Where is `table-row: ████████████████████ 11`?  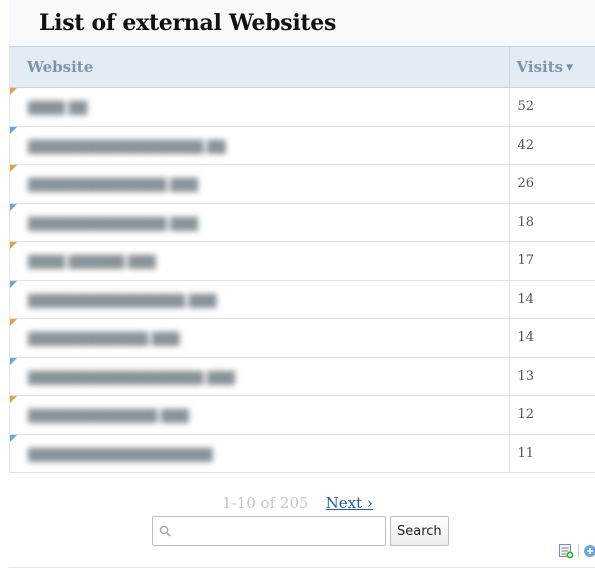 table-row: ████████████████████ 11 is located at coordinates (302, 453).